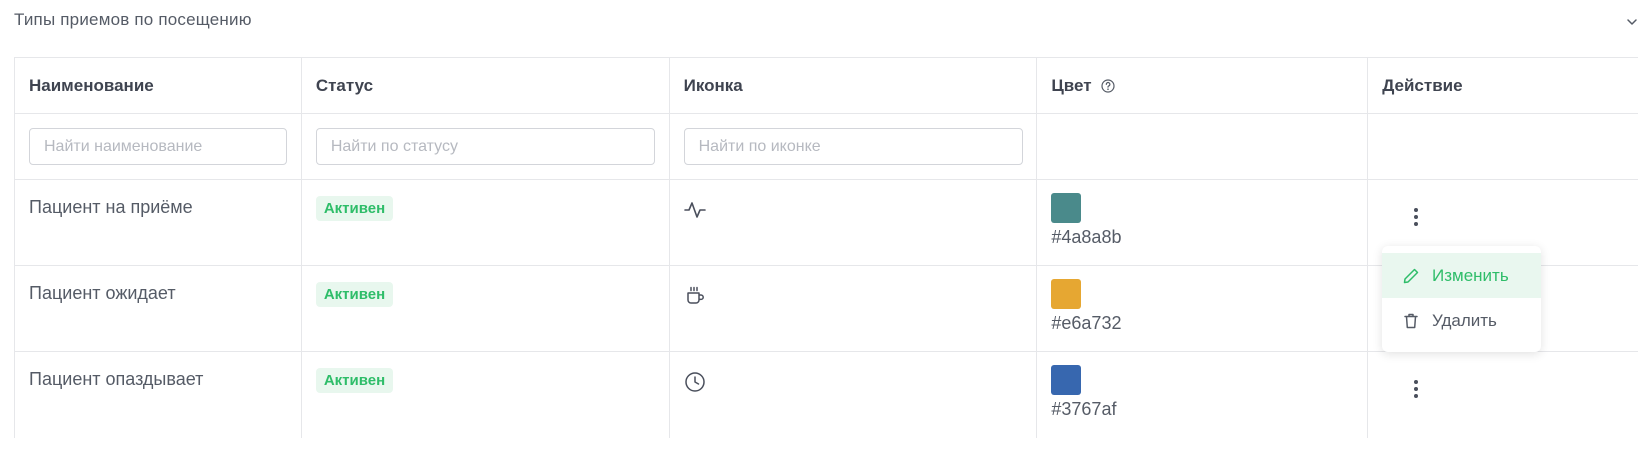 The image size is (1638, 455). I want to click on filter-cell-status, so click(486, 146).